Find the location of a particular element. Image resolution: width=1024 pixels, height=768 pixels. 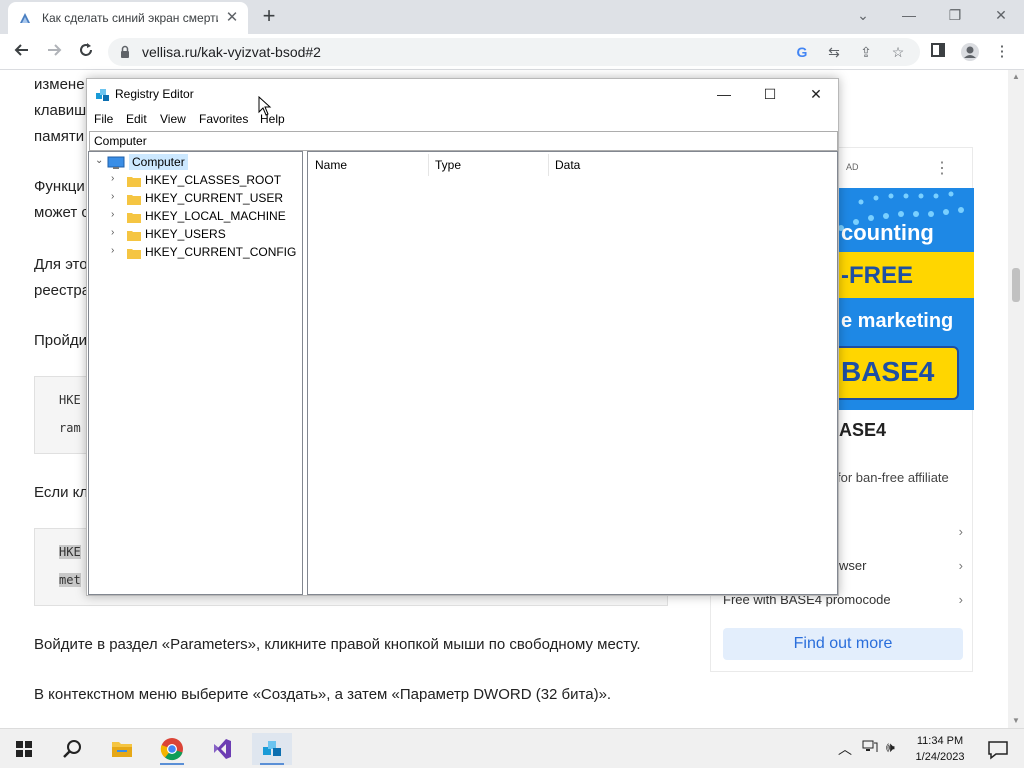

search-button is located at coordinates (72, 749).